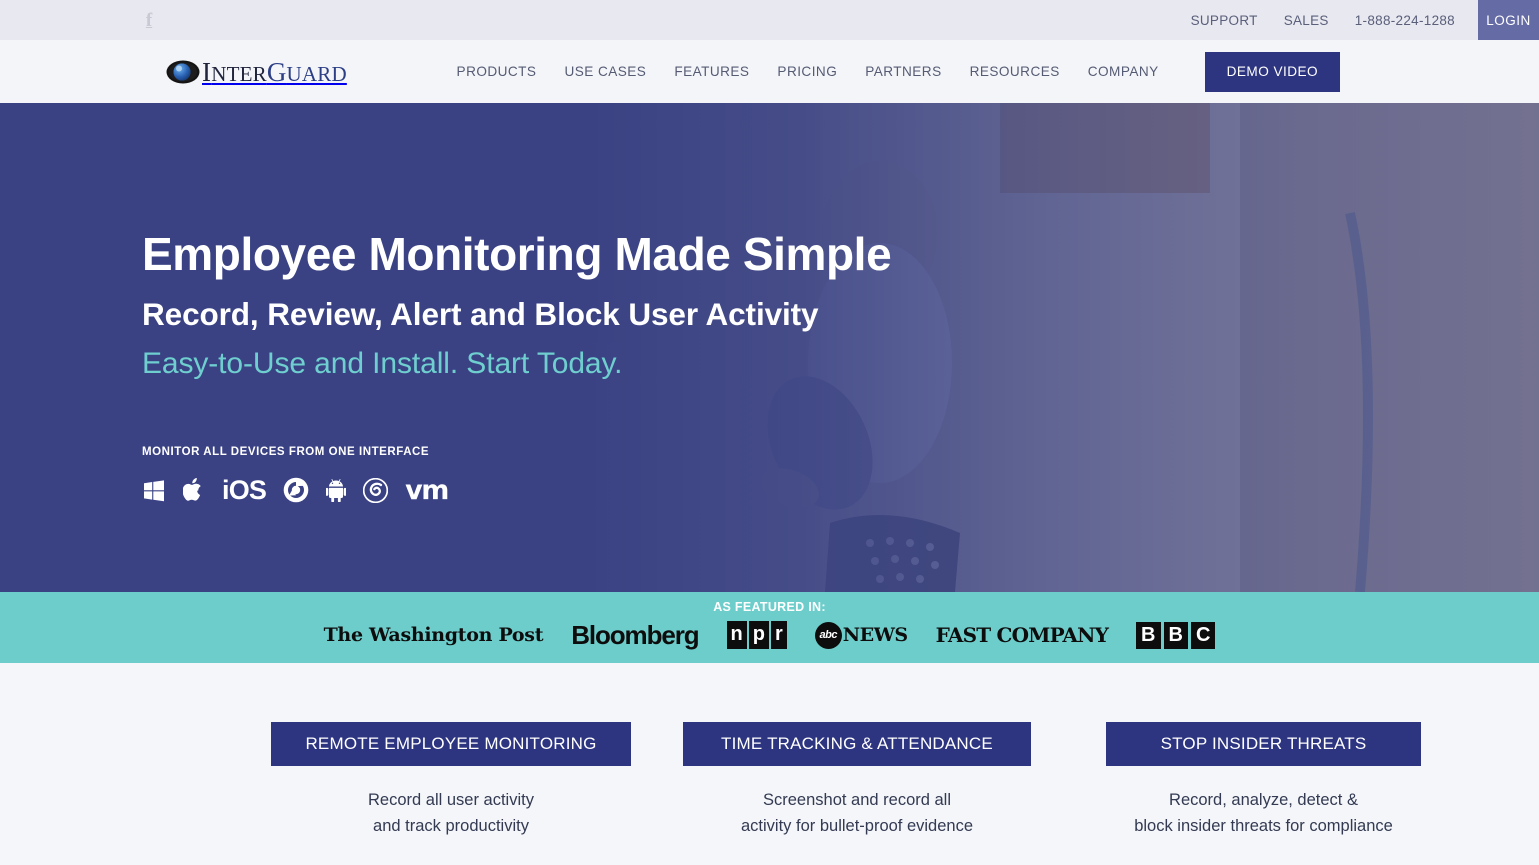  Describe the element at coordinates (154, 490) in the screenshot. I see `windows-icon` at that location.